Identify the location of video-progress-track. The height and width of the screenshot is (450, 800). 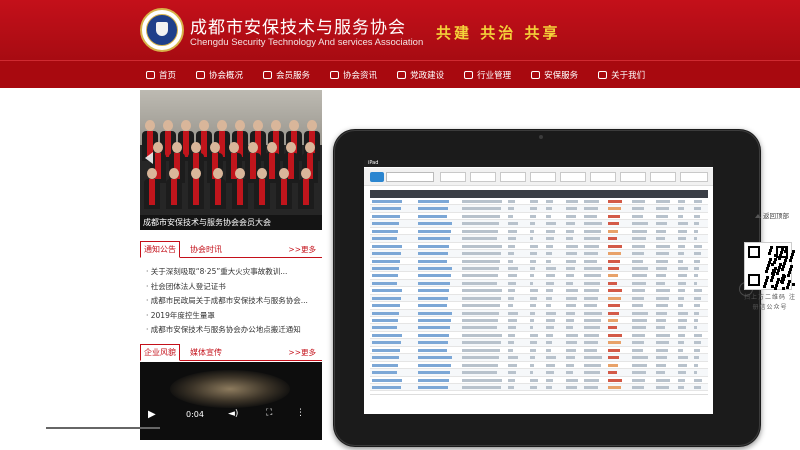
(100, 428).